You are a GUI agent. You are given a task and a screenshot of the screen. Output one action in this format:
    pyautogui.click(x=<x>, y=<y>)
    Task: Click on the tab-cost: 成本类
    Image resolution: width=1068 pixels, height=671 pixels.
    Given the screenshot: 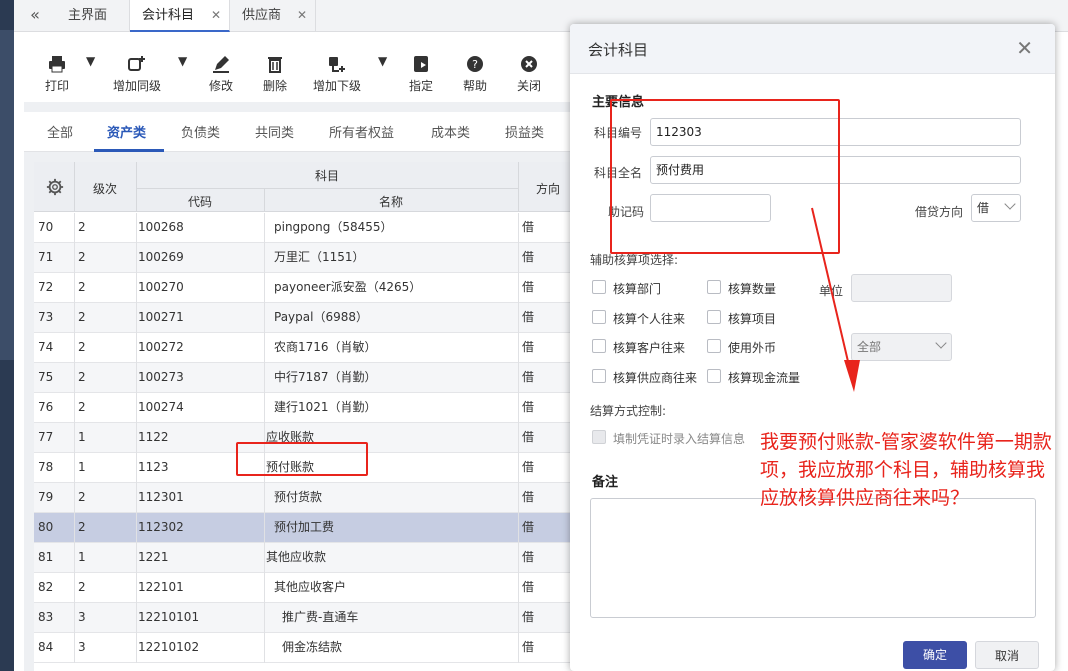 What is the action you would take?
    pyautogui.click(x=450, y=131)
    